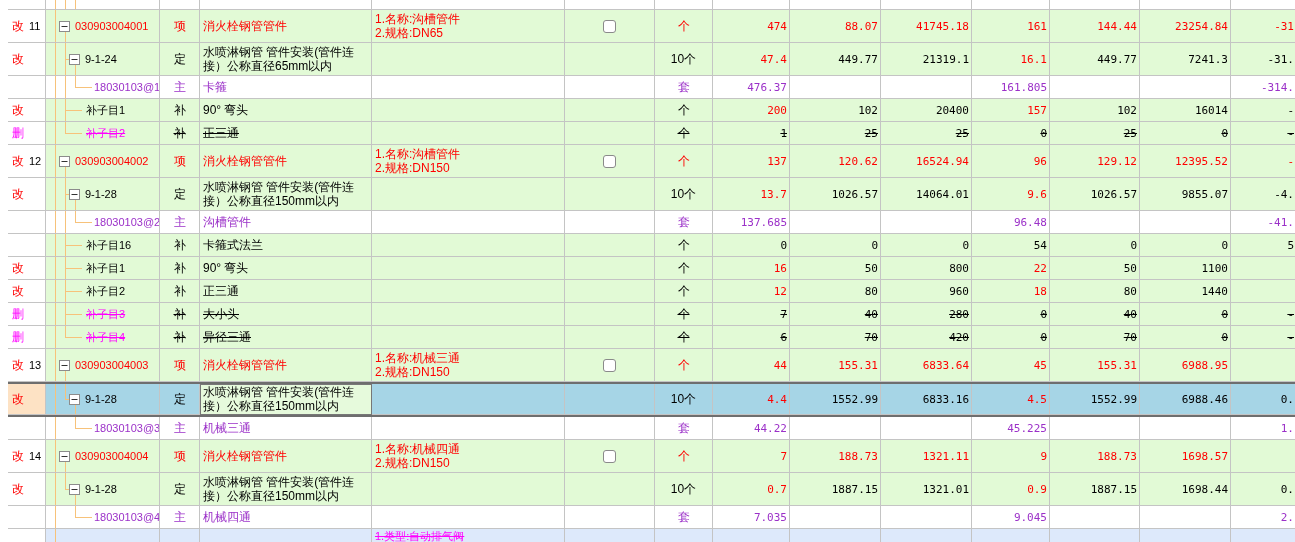 Image resolution: width=1295 pixels, height=542 pixels. I want to click on table-cell: 960, so click(959, 291).